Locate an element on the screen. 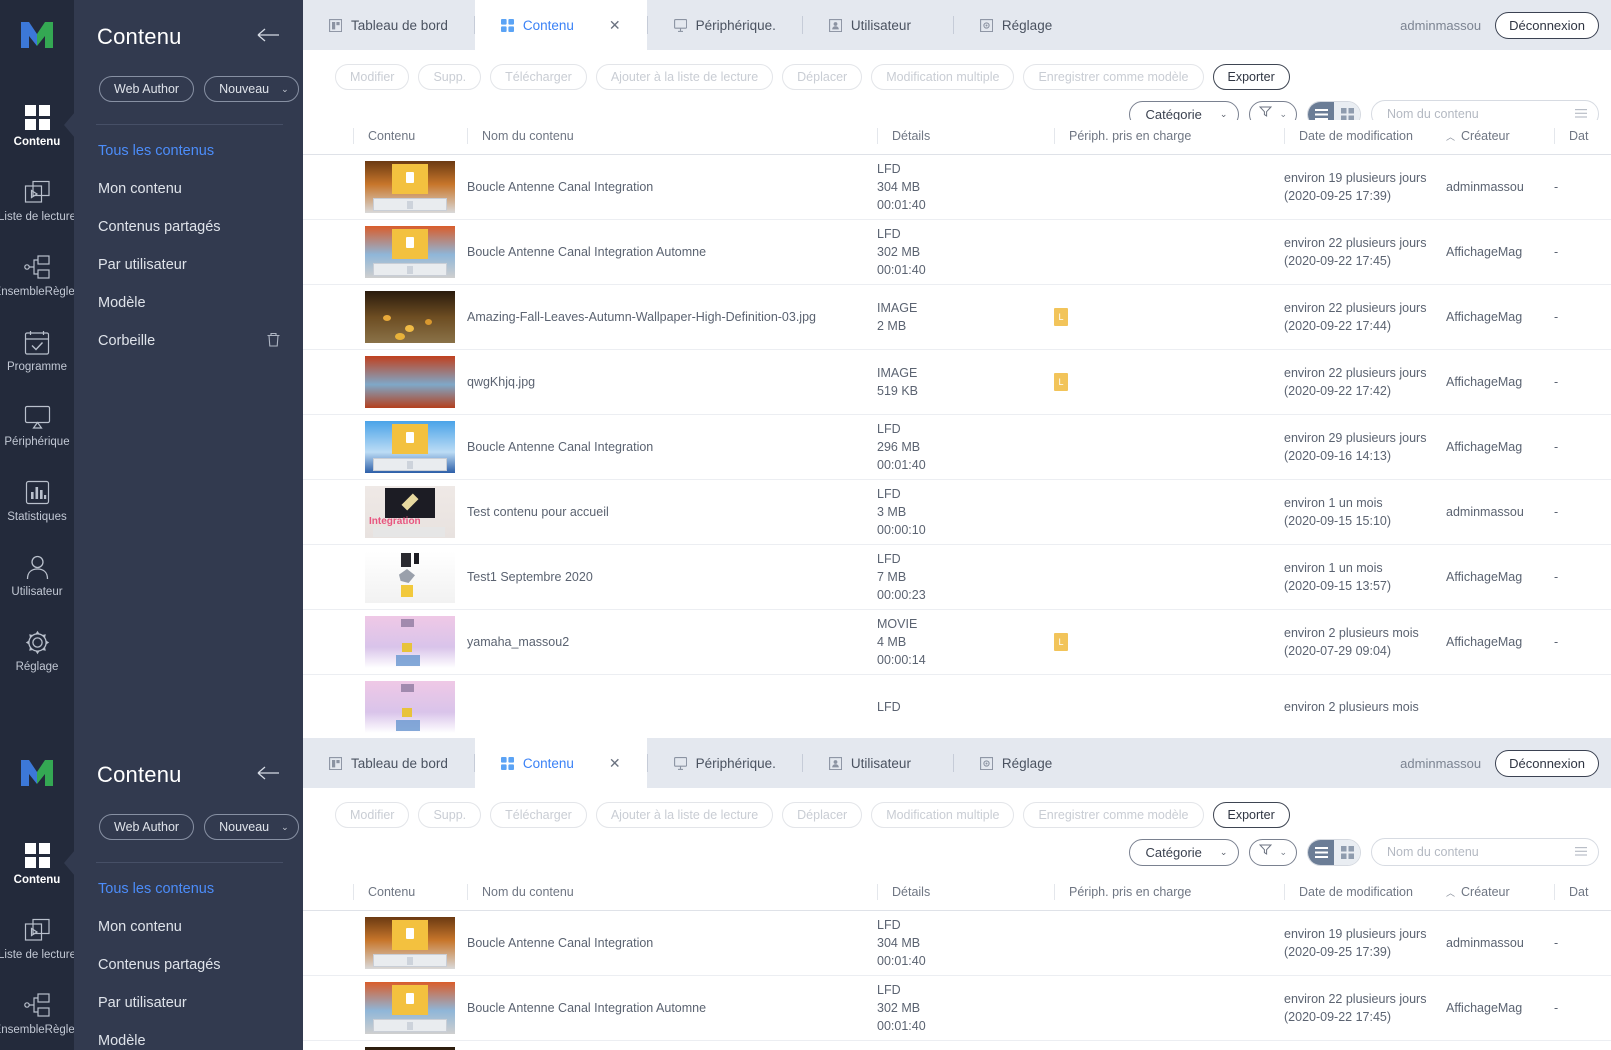 Image resolution: width=1611 pixels, height=1050 pixels. row-duration: 00:01:40 is located at coordinates (901, 465).